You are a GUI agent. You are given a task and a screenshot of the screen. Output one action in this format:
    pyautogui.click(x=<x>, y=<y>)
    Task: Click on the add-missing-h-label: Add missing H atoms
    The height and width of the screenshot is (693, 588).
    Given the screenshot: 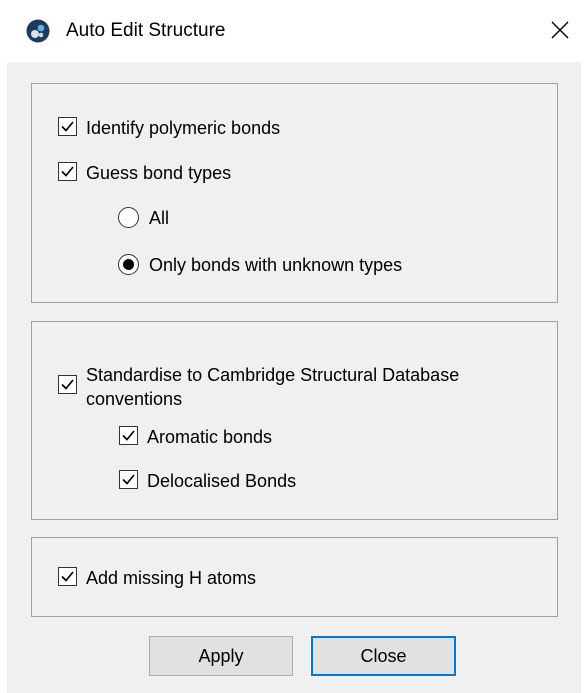 What is the action you would take?
    pyautogui.click(x=171, y=578)
    